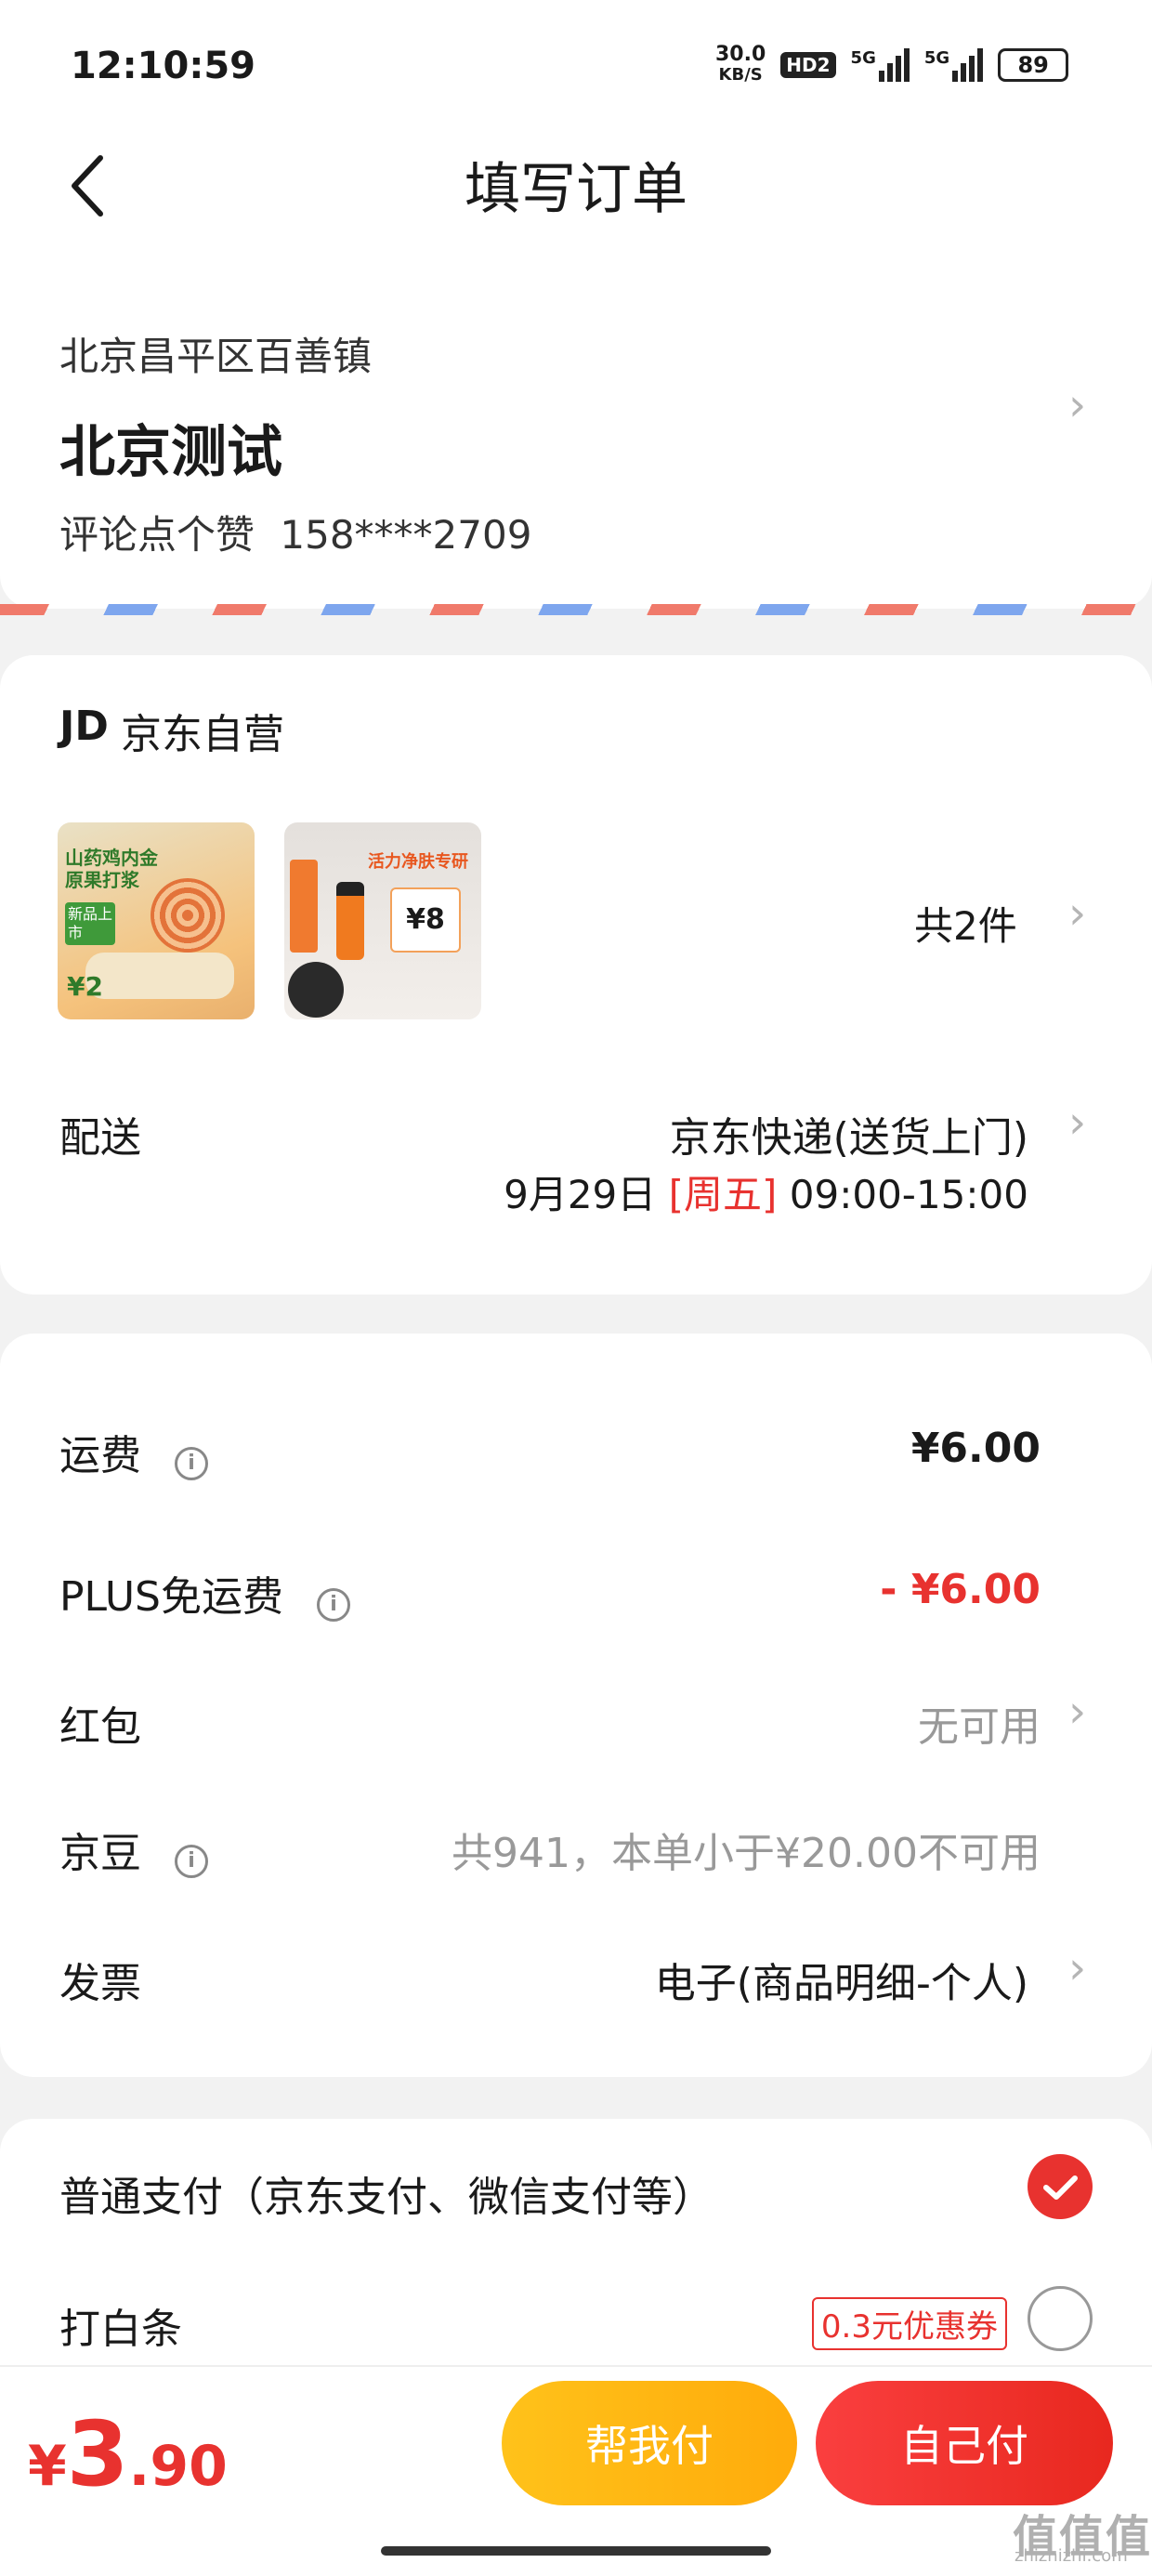 The width and height of the screenshot is (1152, 2576). What do you see at coordinates (100, 1727) in the screenshot?
I see `redpacket-label: 红包` at bounding box center [100, 1727].